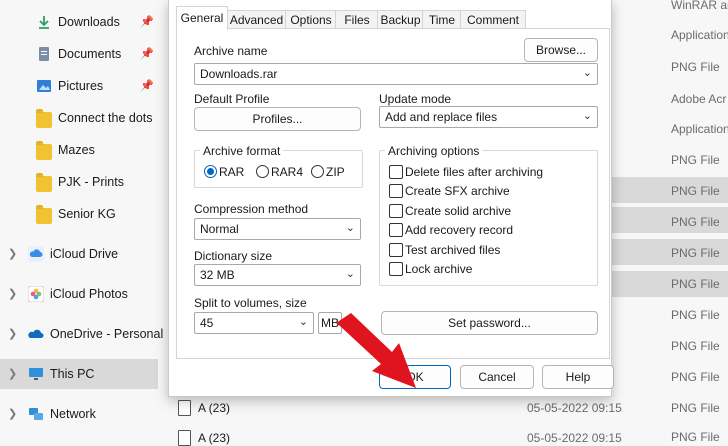 The image size is (728, 446). I want to click on help-button: Help, so click(578, 377).